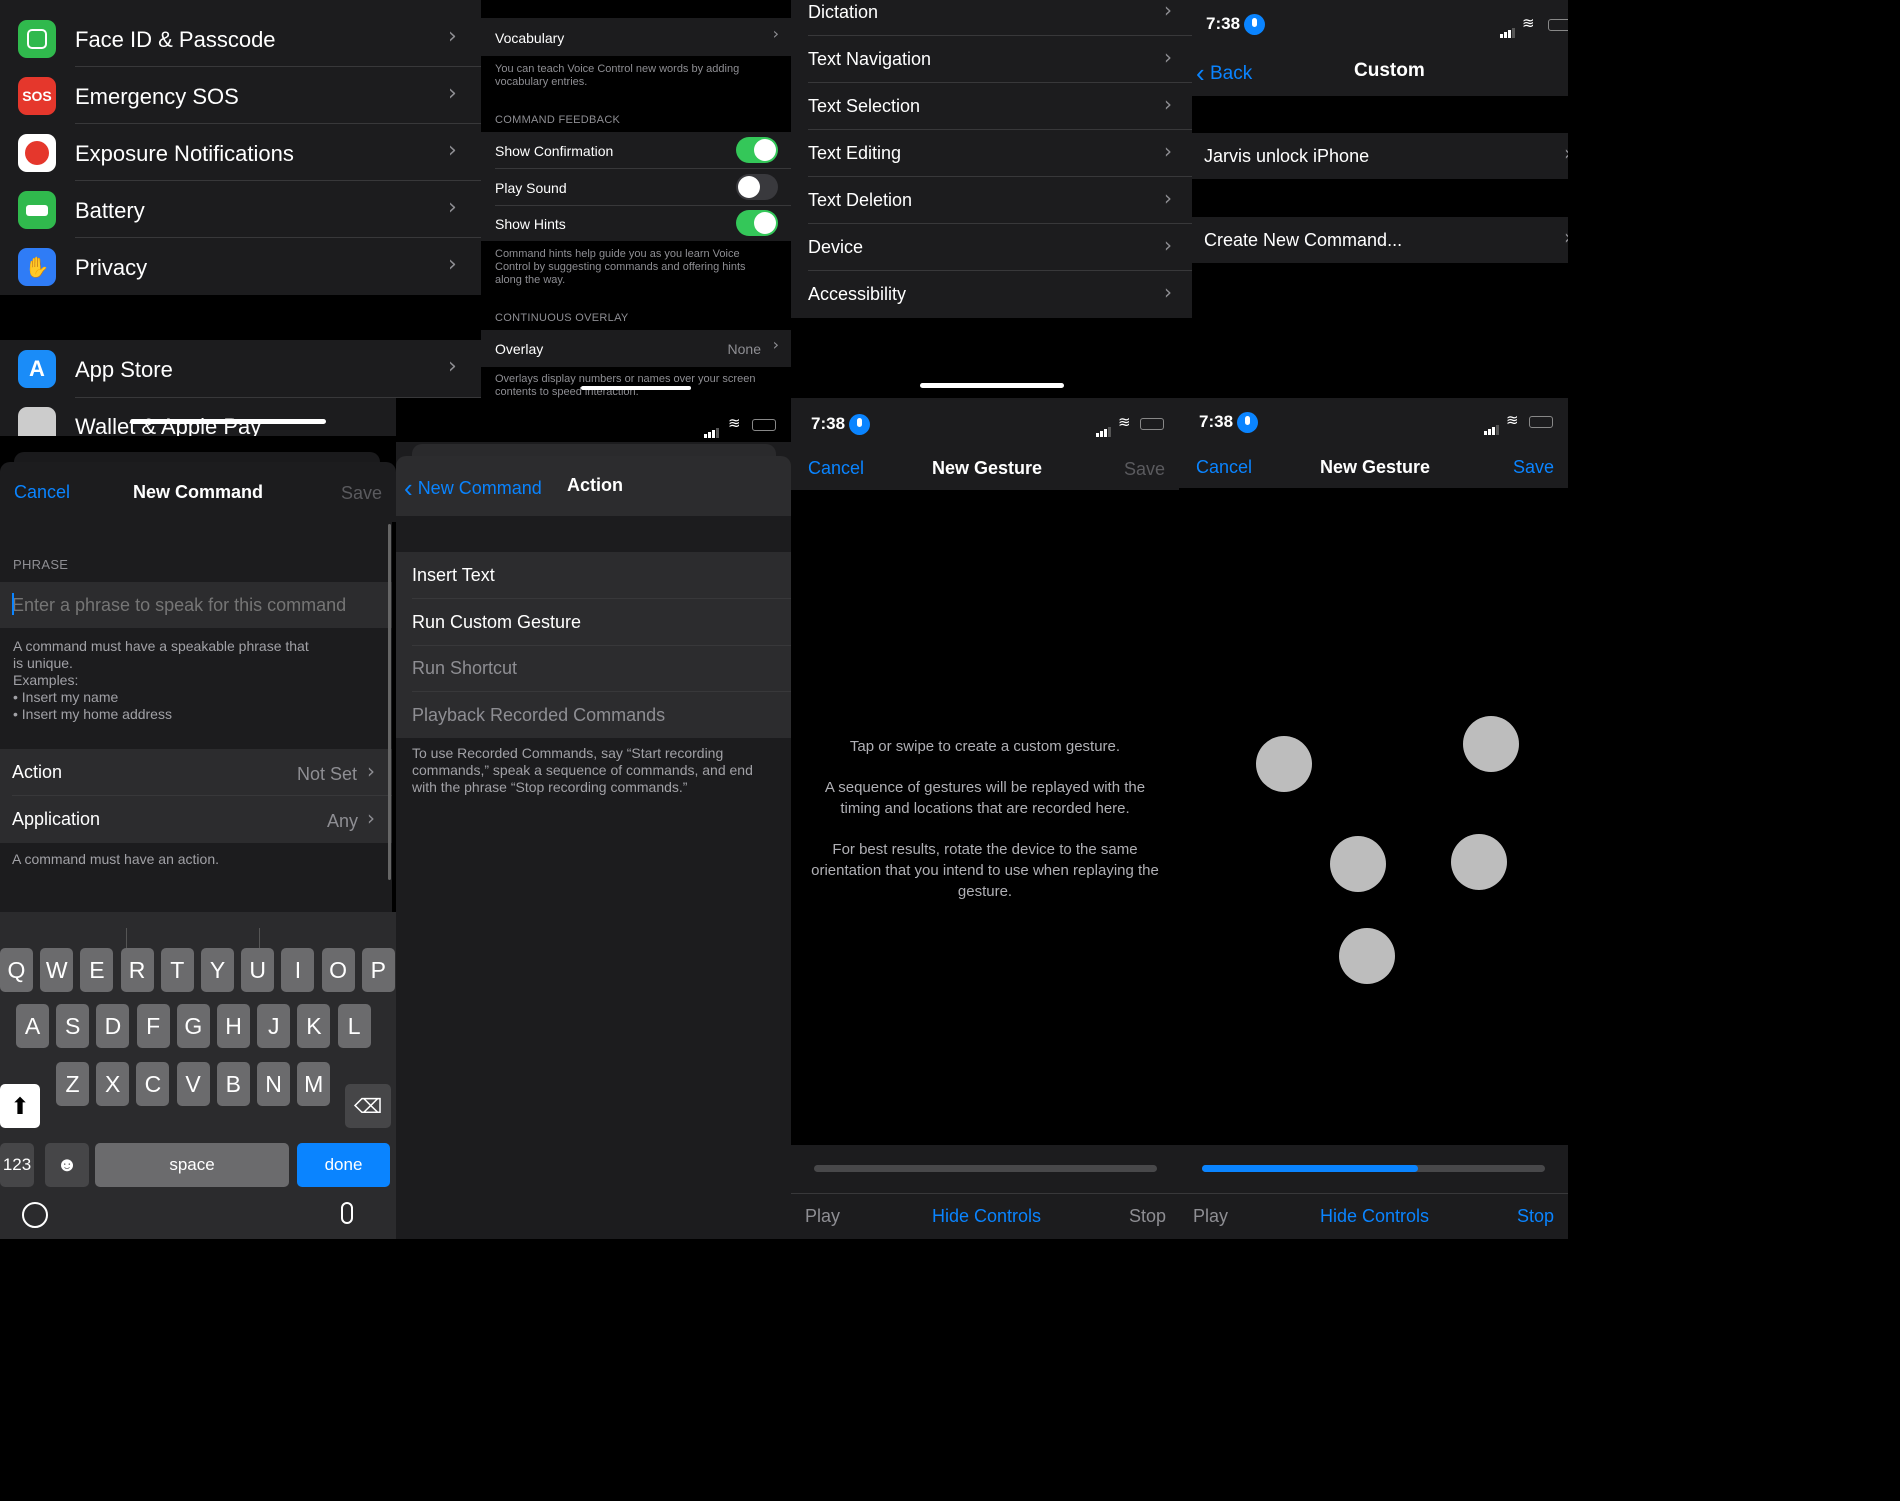 The width and height of the screenshot is (1900, 1501). What do you see at coordinates (193, 1026) in the screenshot?
I see `key-g: G` at bounding box center [193, 1026].